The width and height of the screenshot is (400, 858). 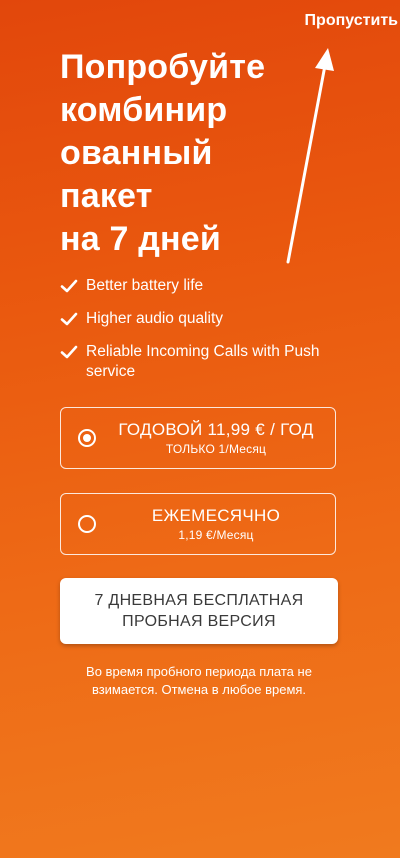 I want to click on feature-label: Higher audio quality, so click(x=155, y=318).